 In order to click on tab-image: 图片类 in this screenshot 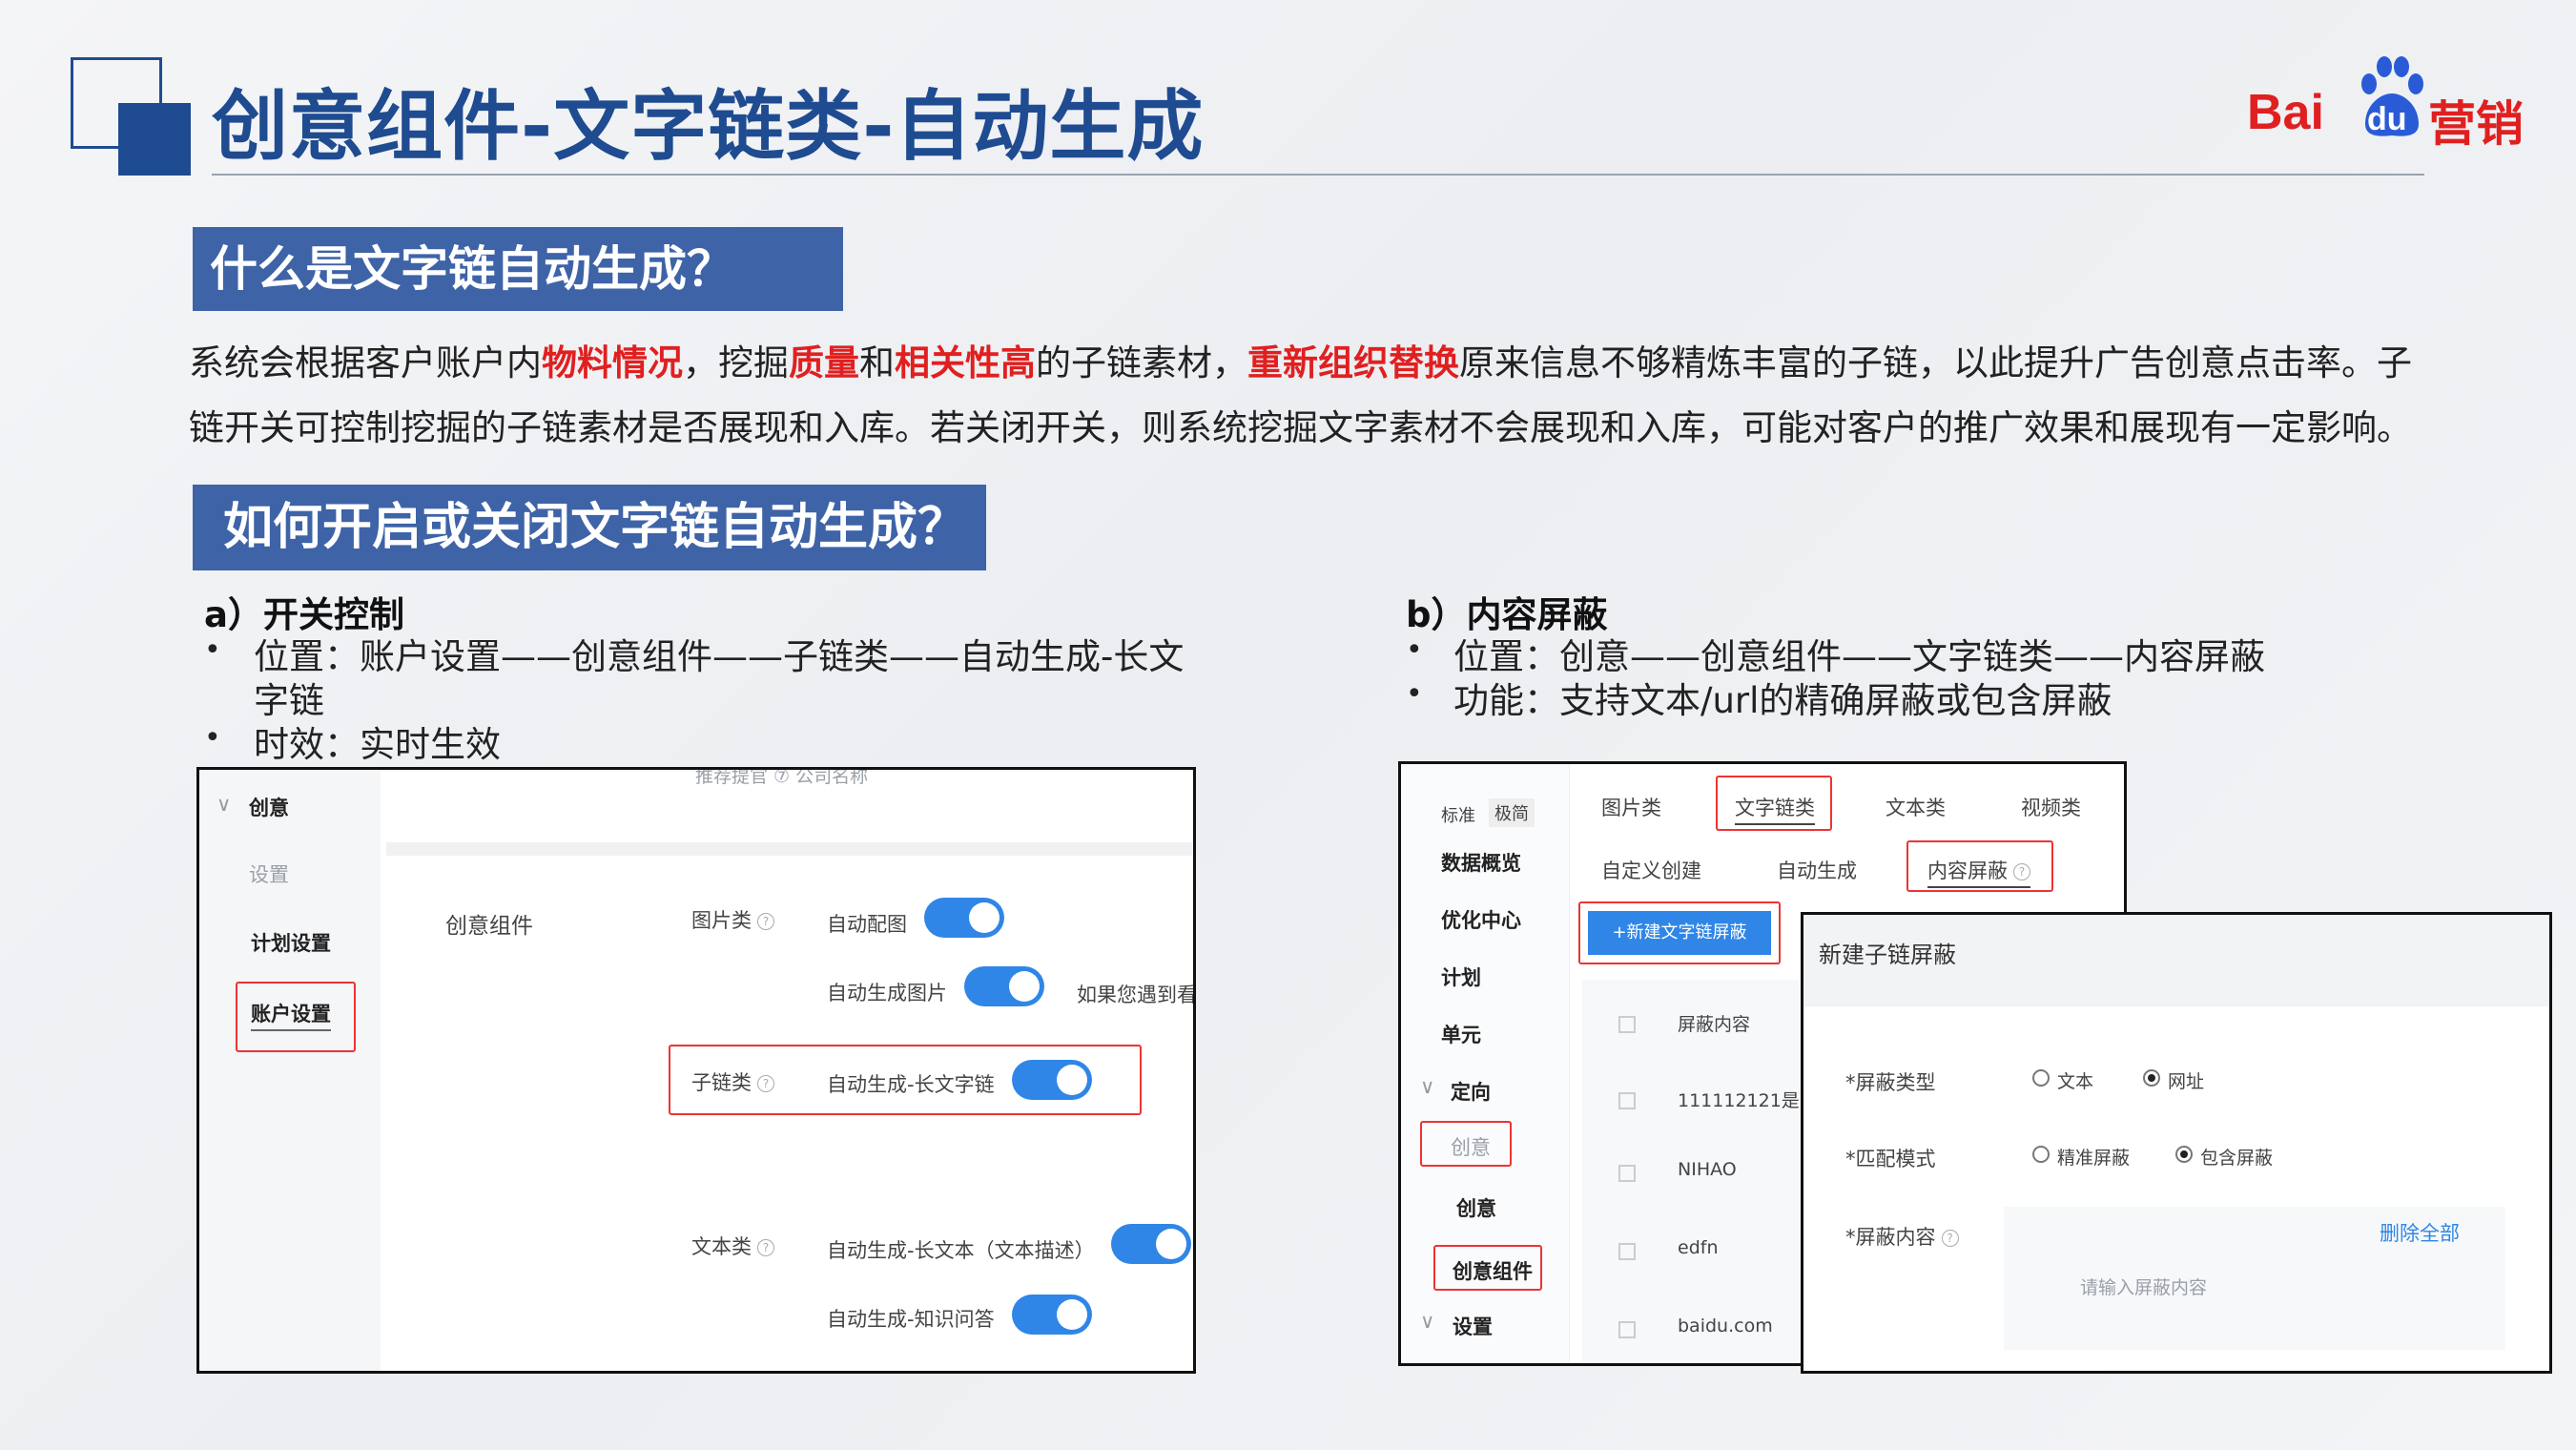, I will do `click(1631, 807)`.